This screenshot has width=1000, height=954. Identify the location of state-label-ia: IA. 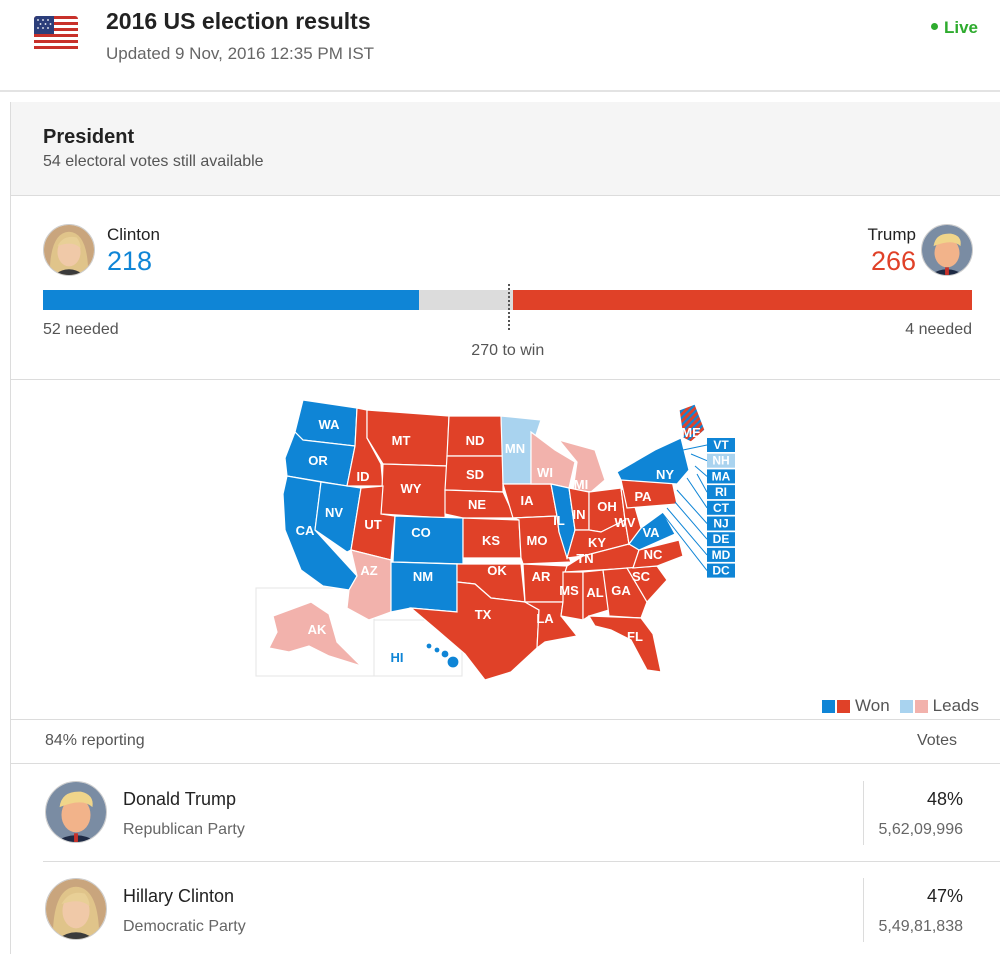
(528, 500).